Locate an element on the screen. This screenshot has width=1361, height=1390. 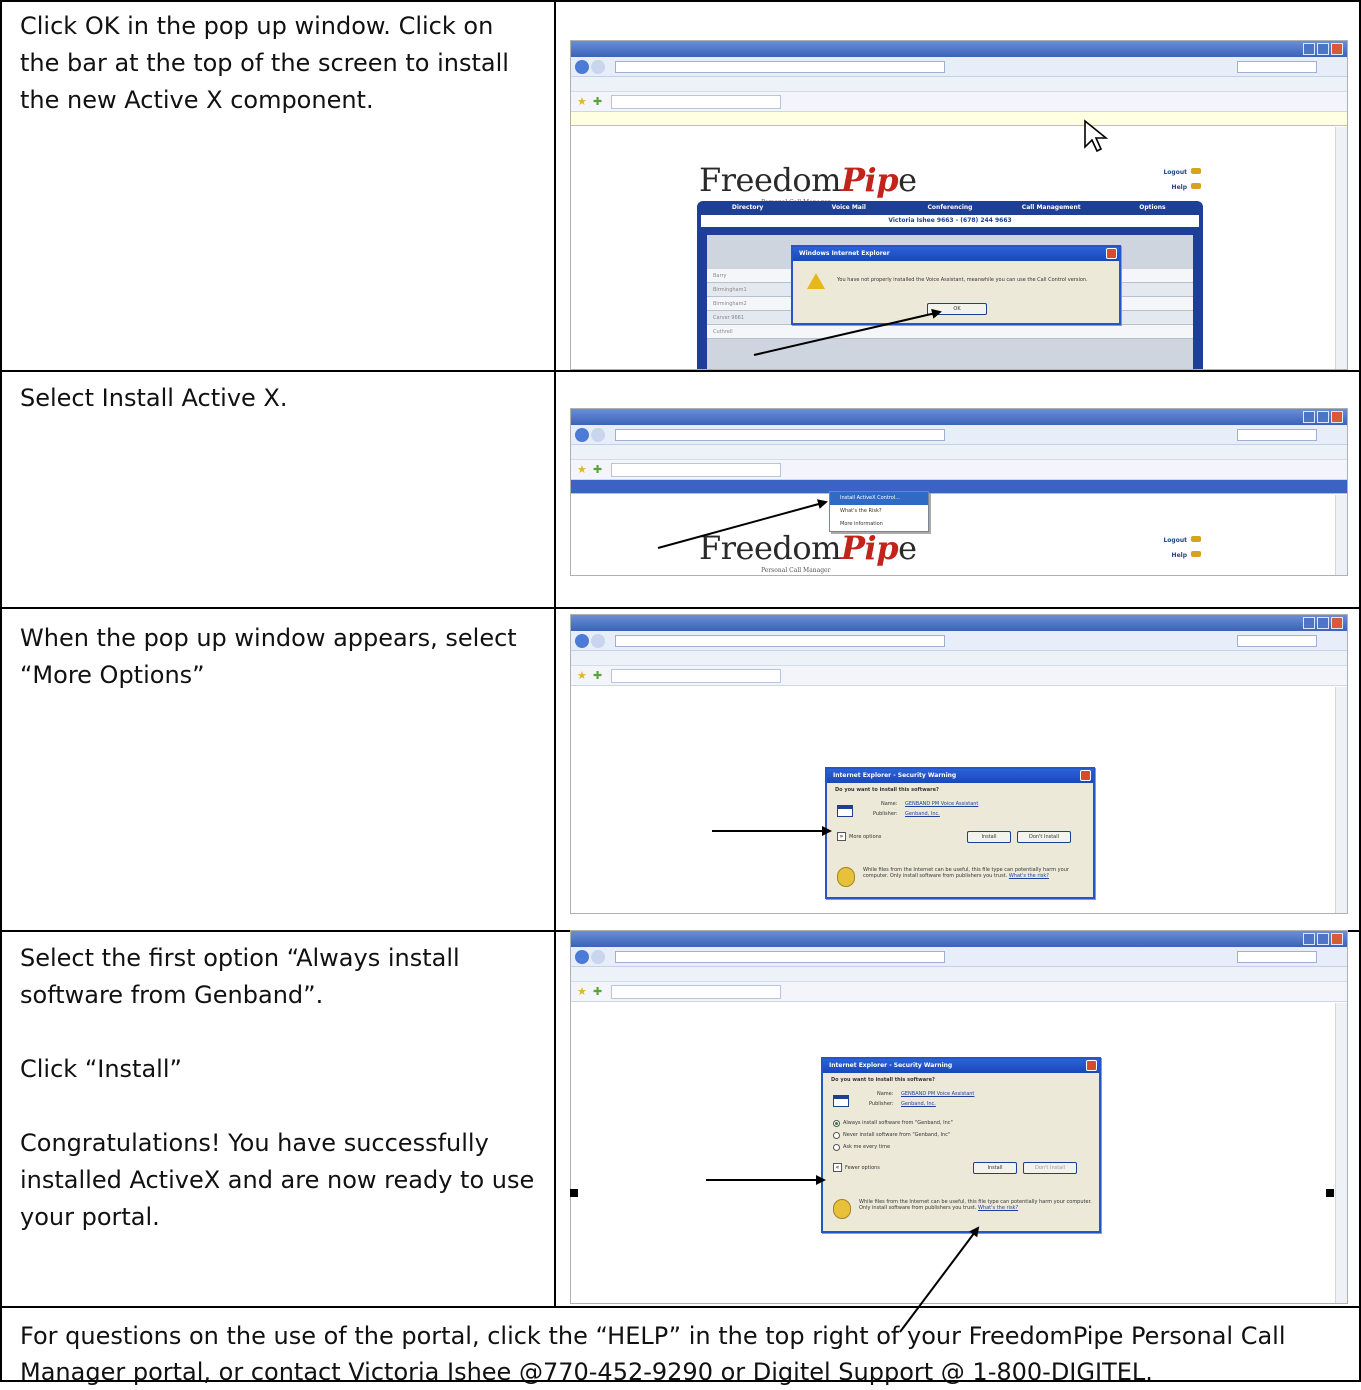
warning-icon is located at coordinates (816, 281).